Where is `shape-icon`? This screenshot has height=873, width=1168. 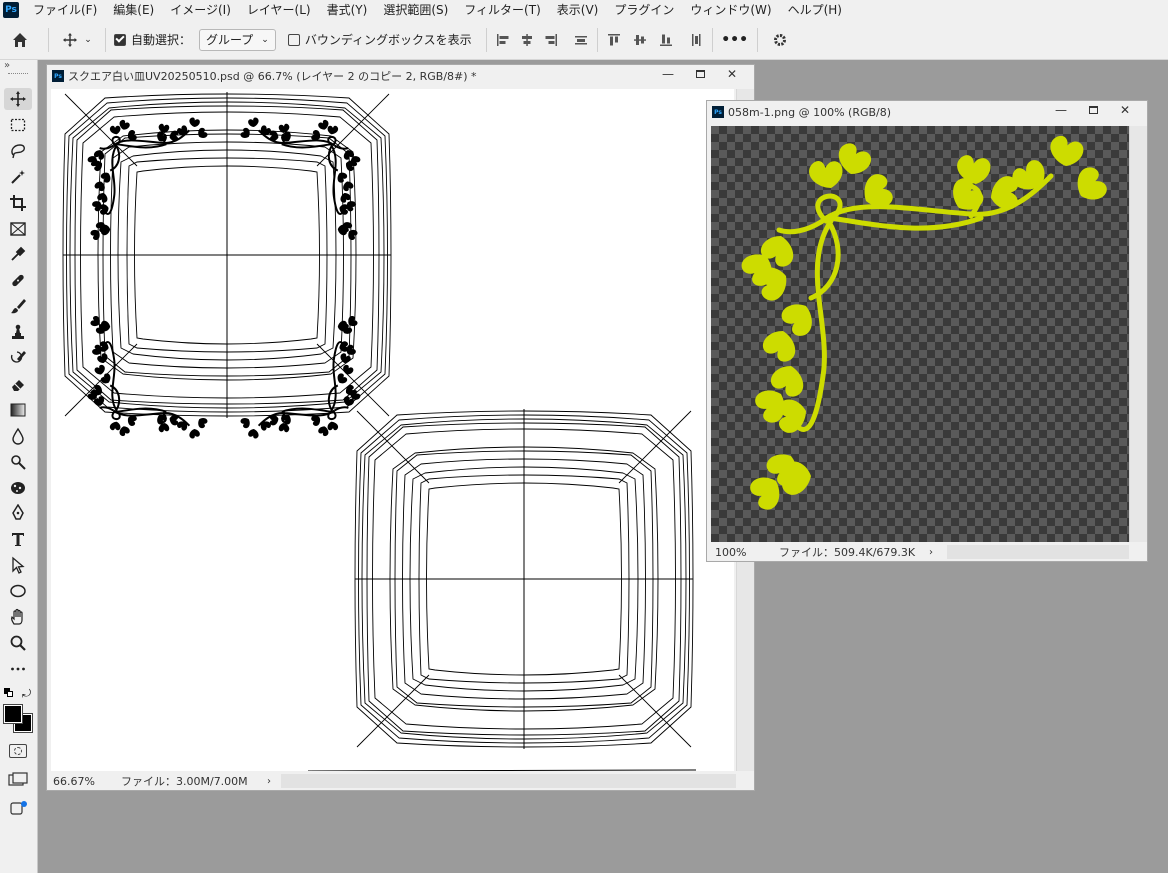
shape-icon is located at coordinates (18, 591).